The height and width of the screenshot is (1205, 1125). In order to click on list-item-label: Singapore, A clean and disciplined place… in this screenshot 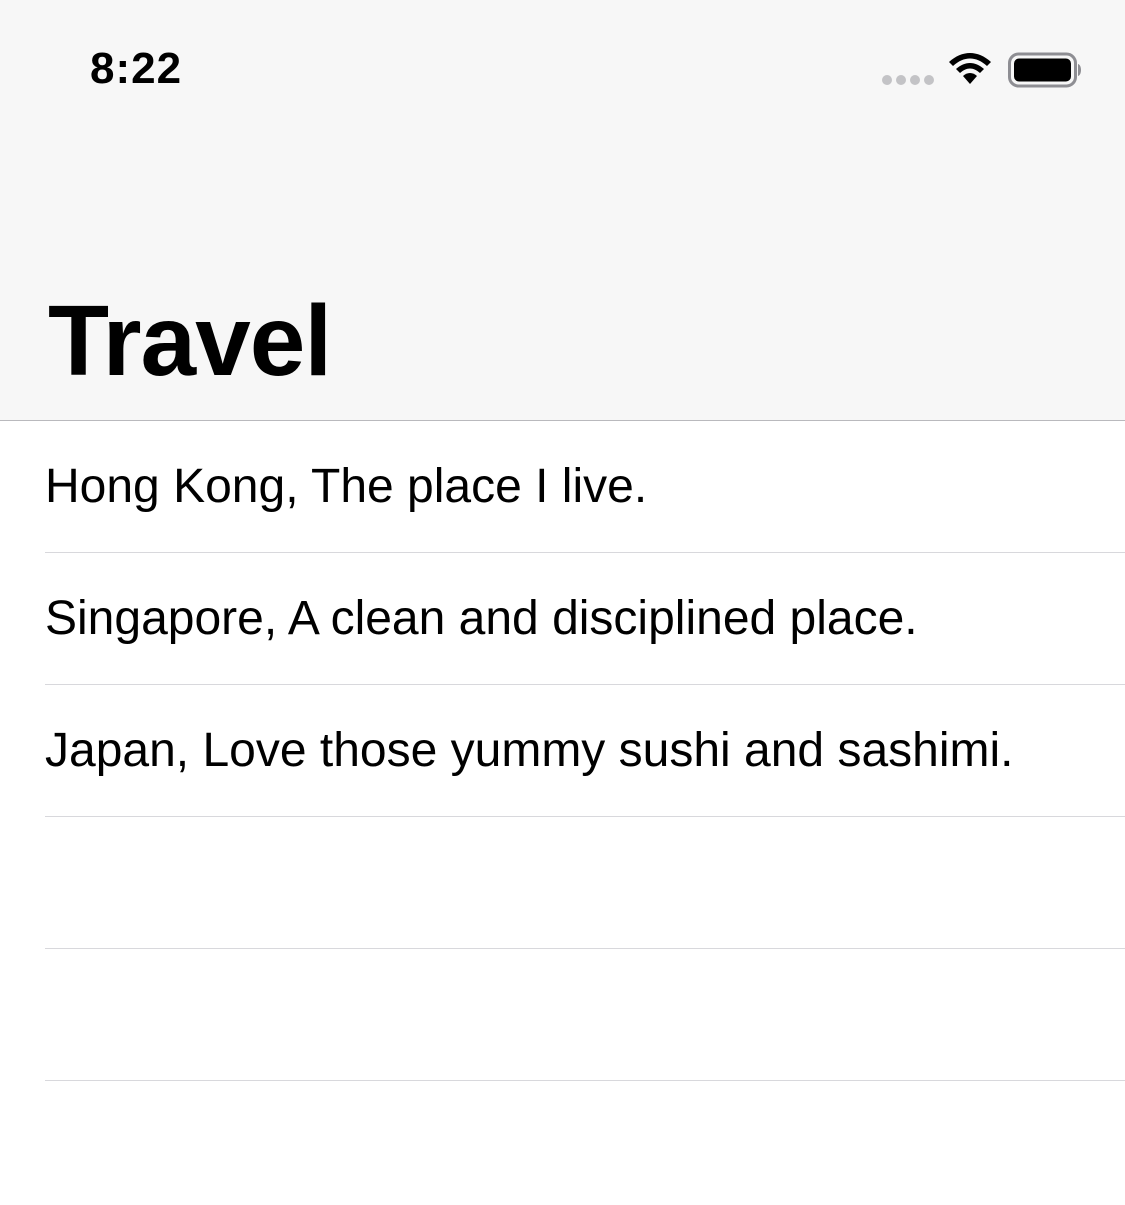, I will do `click(481, 618)`.